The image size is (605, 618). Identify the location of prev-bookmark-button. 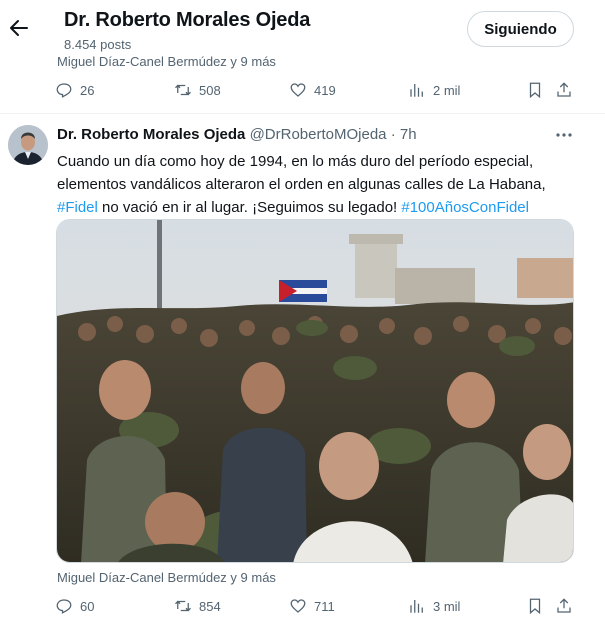
(535, 90).